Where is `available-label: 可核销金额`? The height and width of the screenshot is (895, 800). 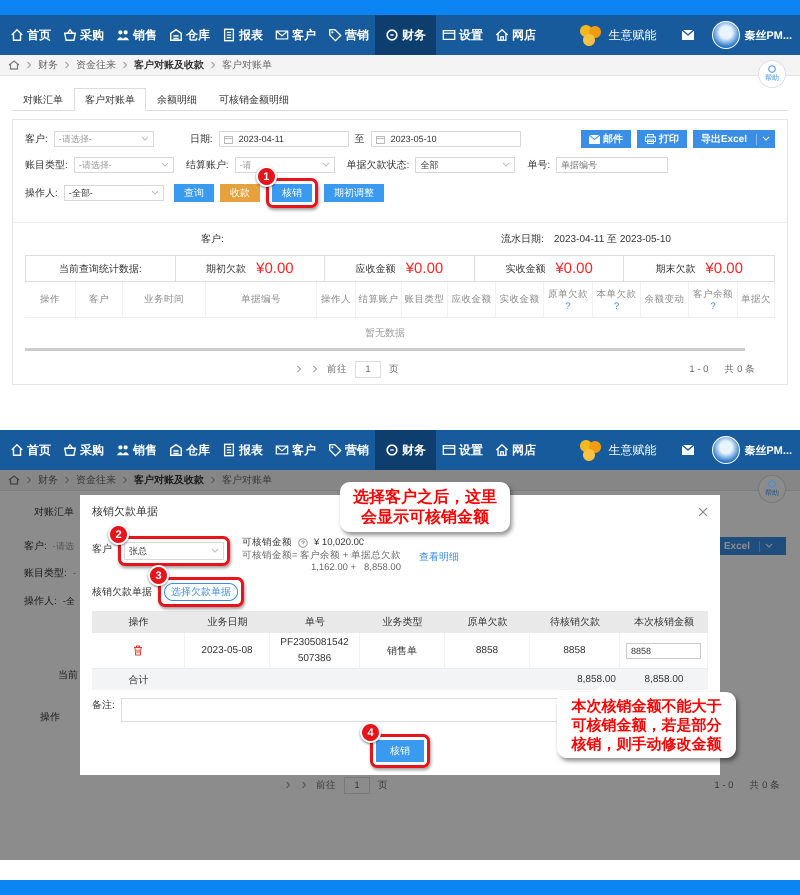
available-label: 可核销金额 is located at coordinates (267, 542).